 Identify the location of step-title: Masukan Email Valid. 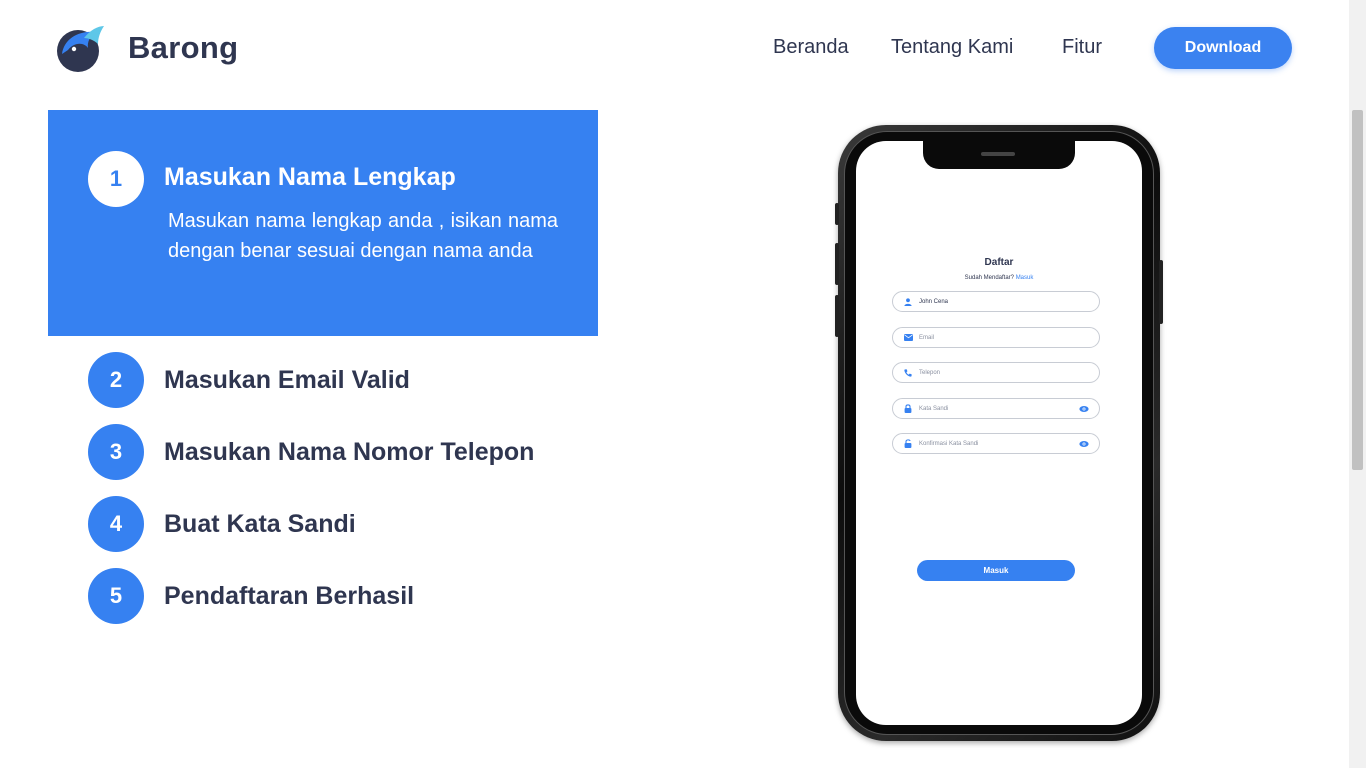
(287, 379).